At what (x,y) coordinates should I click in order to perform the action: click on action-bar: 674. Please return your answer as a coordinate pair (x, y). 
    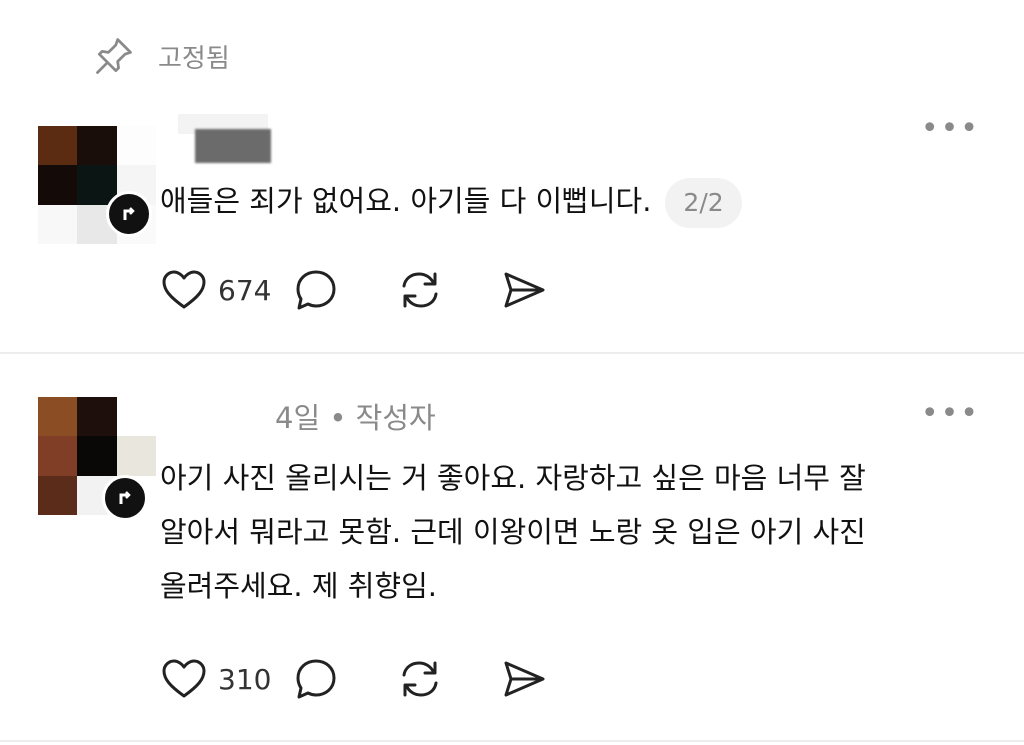
    Looking at the image, I should click on (354, 290).